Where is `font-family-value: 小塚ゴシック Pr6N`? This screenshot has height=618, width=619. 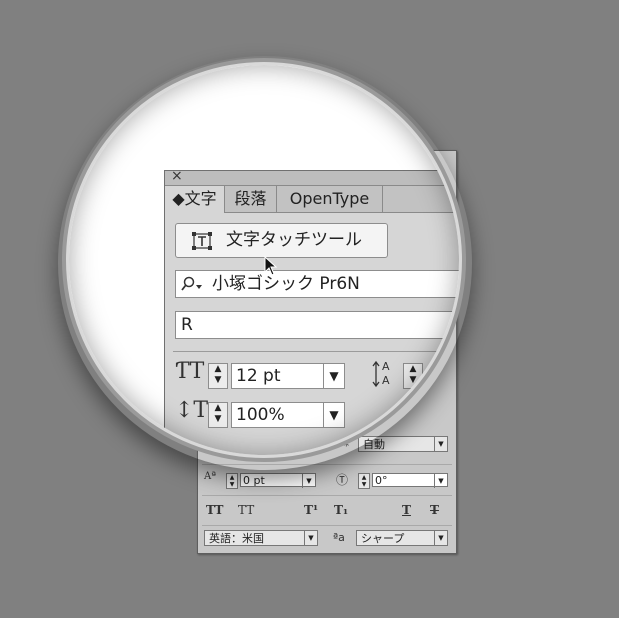
font-family-value: 小塚ゴシック Pr6N is located at coordinates (286, 284).